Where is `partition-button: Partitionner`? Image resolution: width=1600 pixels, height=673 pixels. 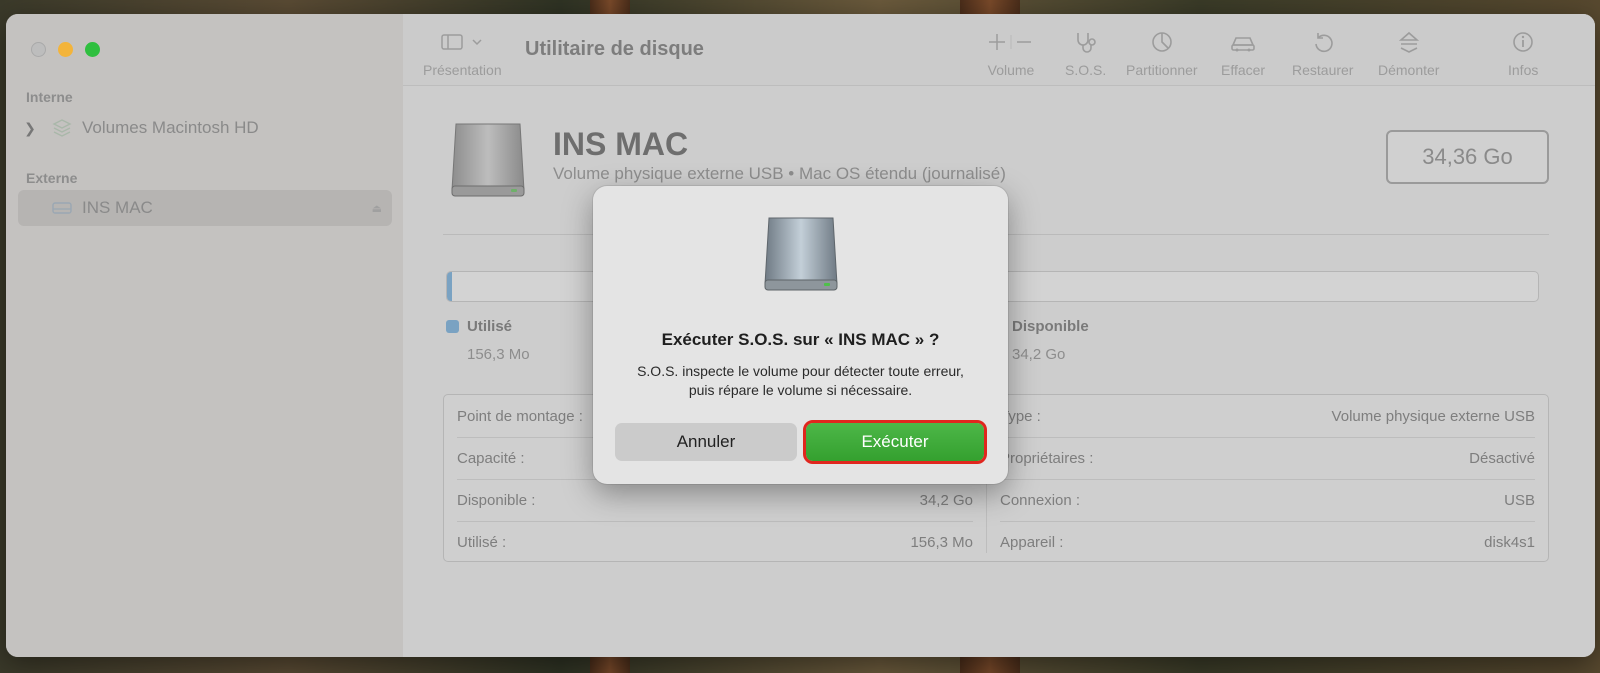
partition-button: Partitionner is located at coordinates (1162, 53).